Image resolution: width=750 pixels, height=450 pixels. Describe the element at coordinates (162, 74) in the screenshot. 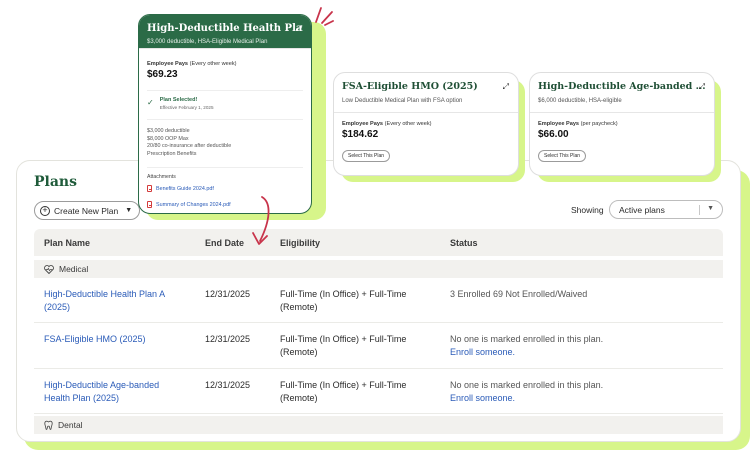

I see `price: $69.23` at that location.